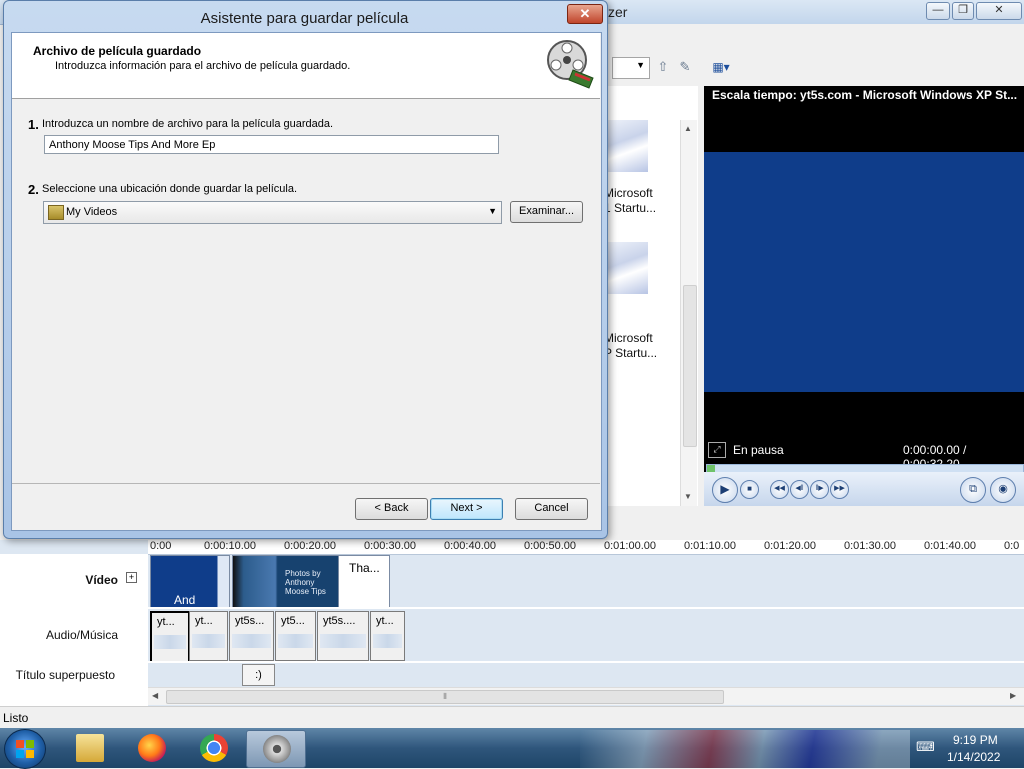 Image resolution: width=1024 pixels, height=769 pixels. Describe the element at coordinates (799, 489) in the screenshot. I see `rewind-icon: ◀‖` at that location.